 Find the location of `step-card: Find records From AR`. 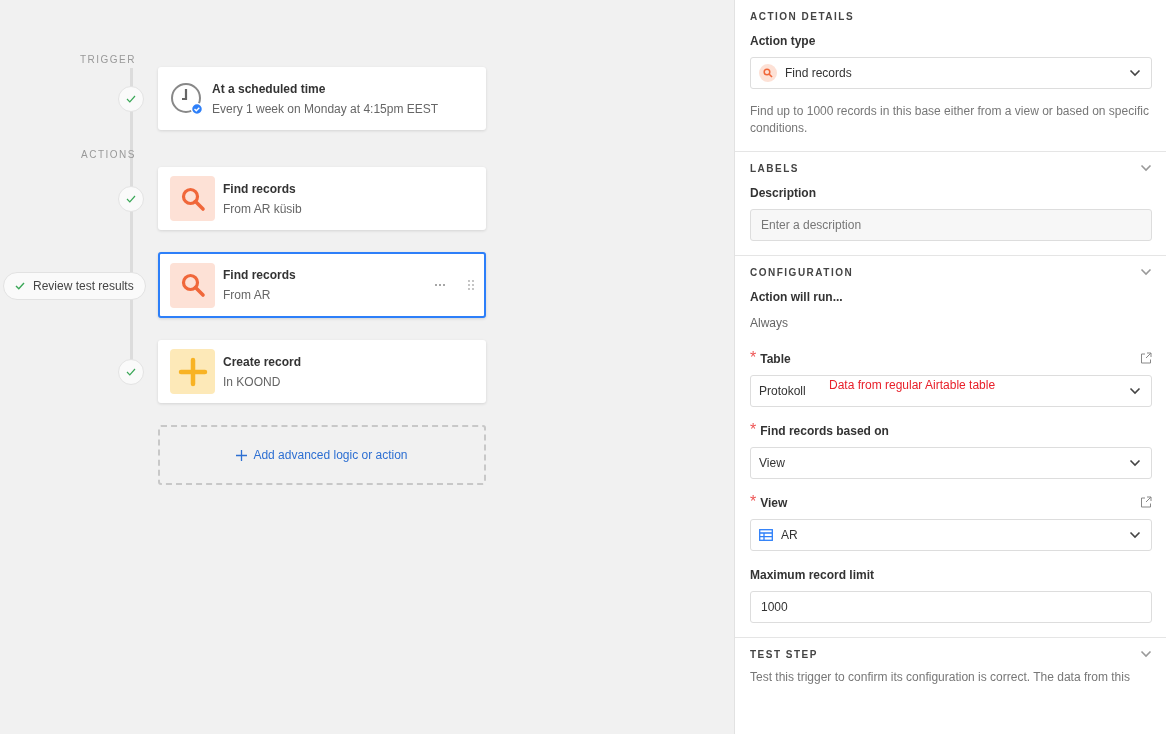

step-card: Find records From AR is located at coordinates (322, 285).